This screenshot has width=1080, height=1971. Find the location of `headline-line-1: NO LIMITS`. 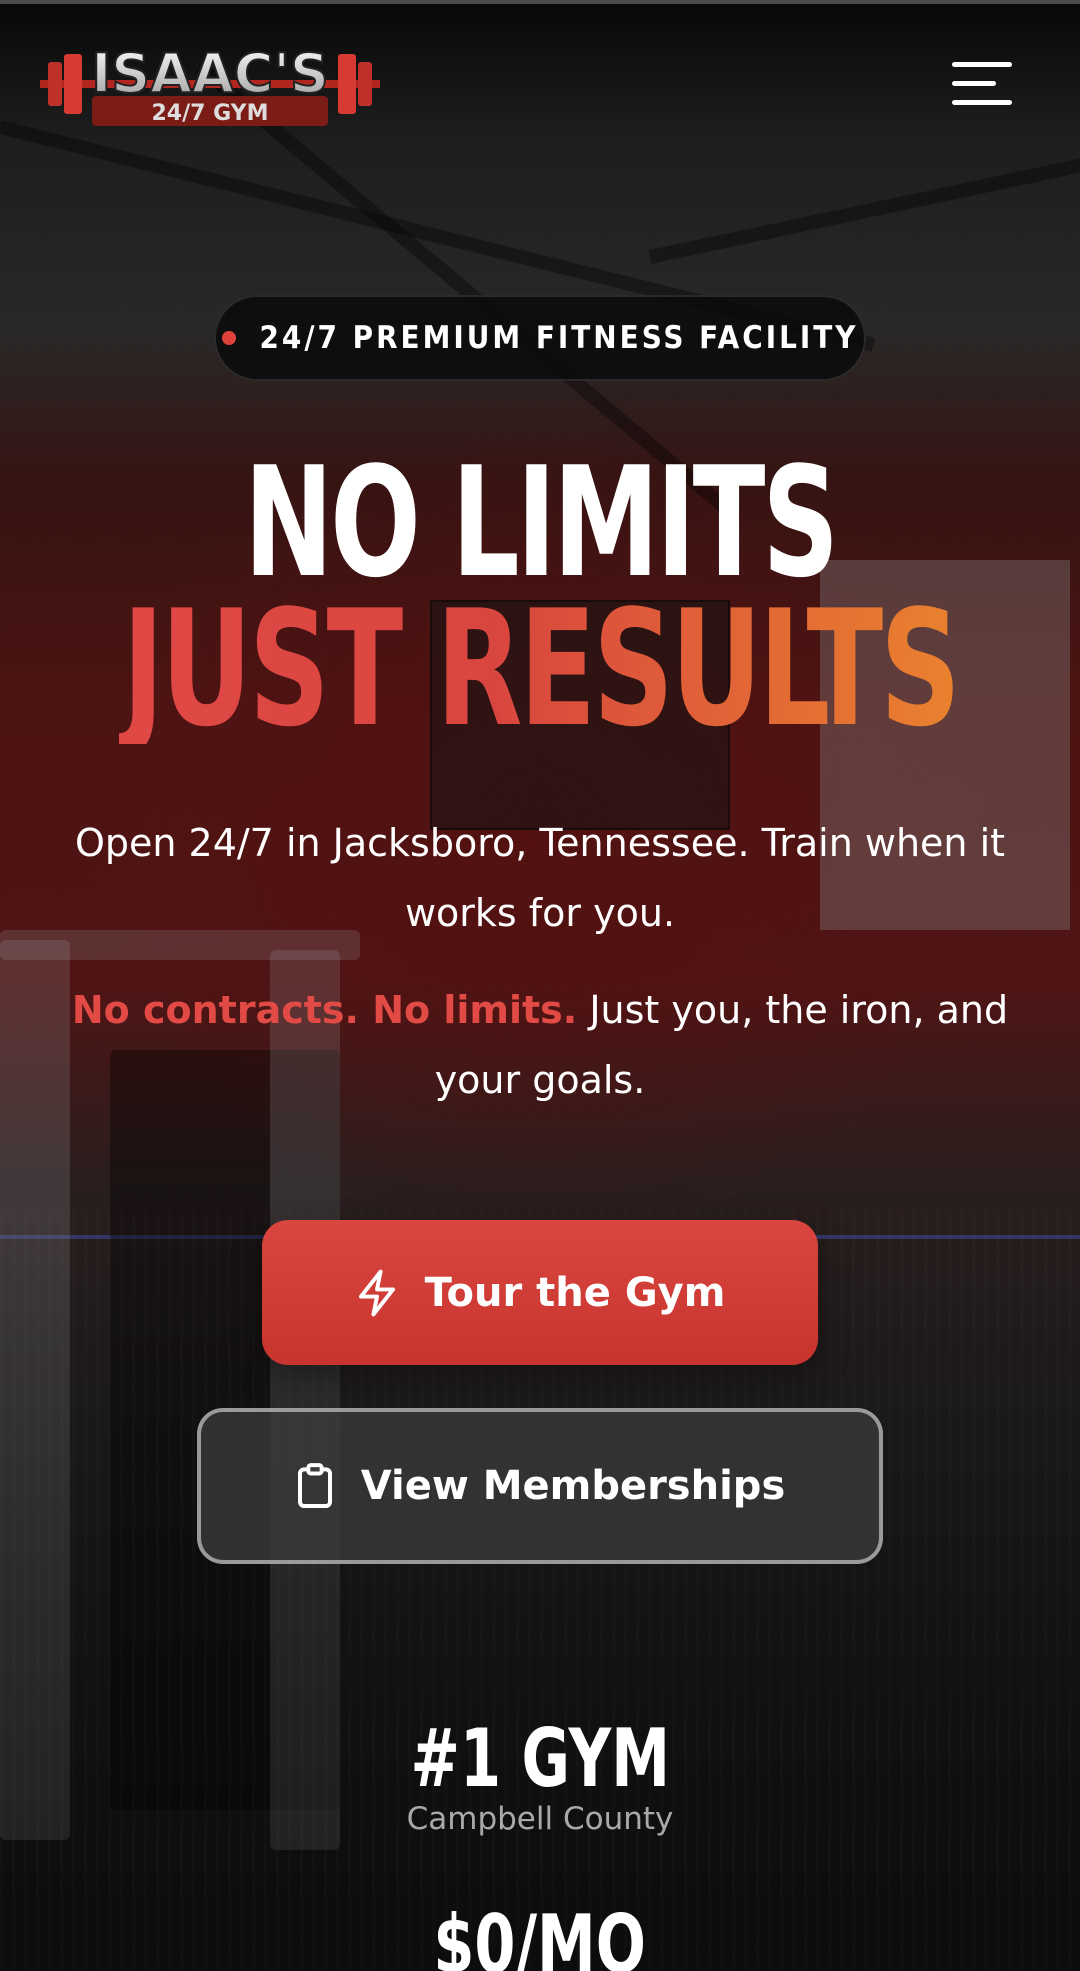

headline-line-1: NO LIMITS is located at coordinates (541, 522).